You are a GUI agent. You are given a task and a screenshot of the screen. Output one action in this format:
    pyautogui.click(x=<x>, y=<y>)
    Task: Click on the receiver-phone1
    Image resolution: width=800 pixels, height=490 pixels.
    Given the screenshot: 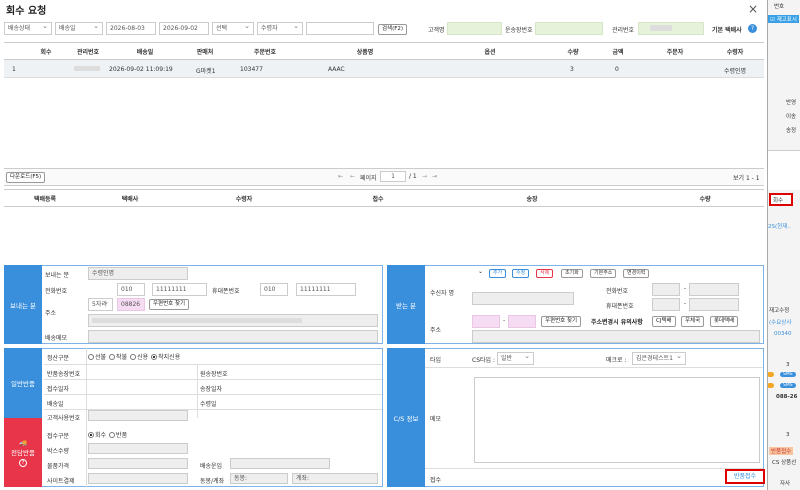 What is the action you would take?
    pyautogui.click(x=666, y=289)
    